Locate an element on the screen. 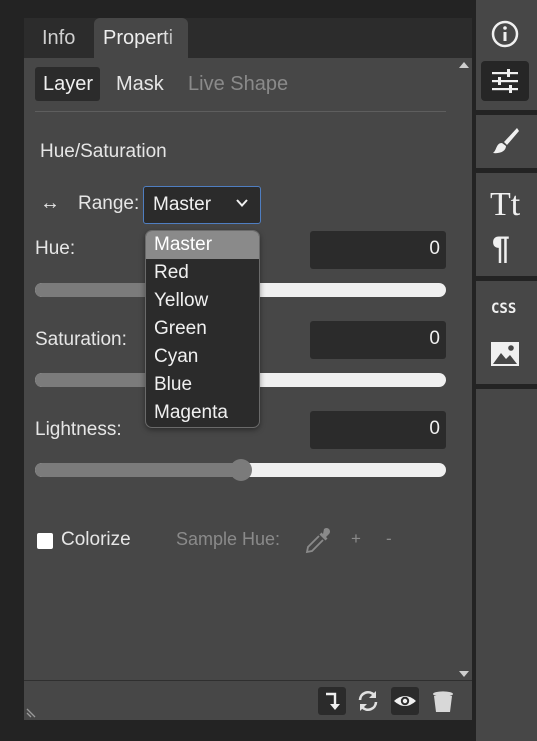  range-option-master: Master is located at coordinates (202, 245).